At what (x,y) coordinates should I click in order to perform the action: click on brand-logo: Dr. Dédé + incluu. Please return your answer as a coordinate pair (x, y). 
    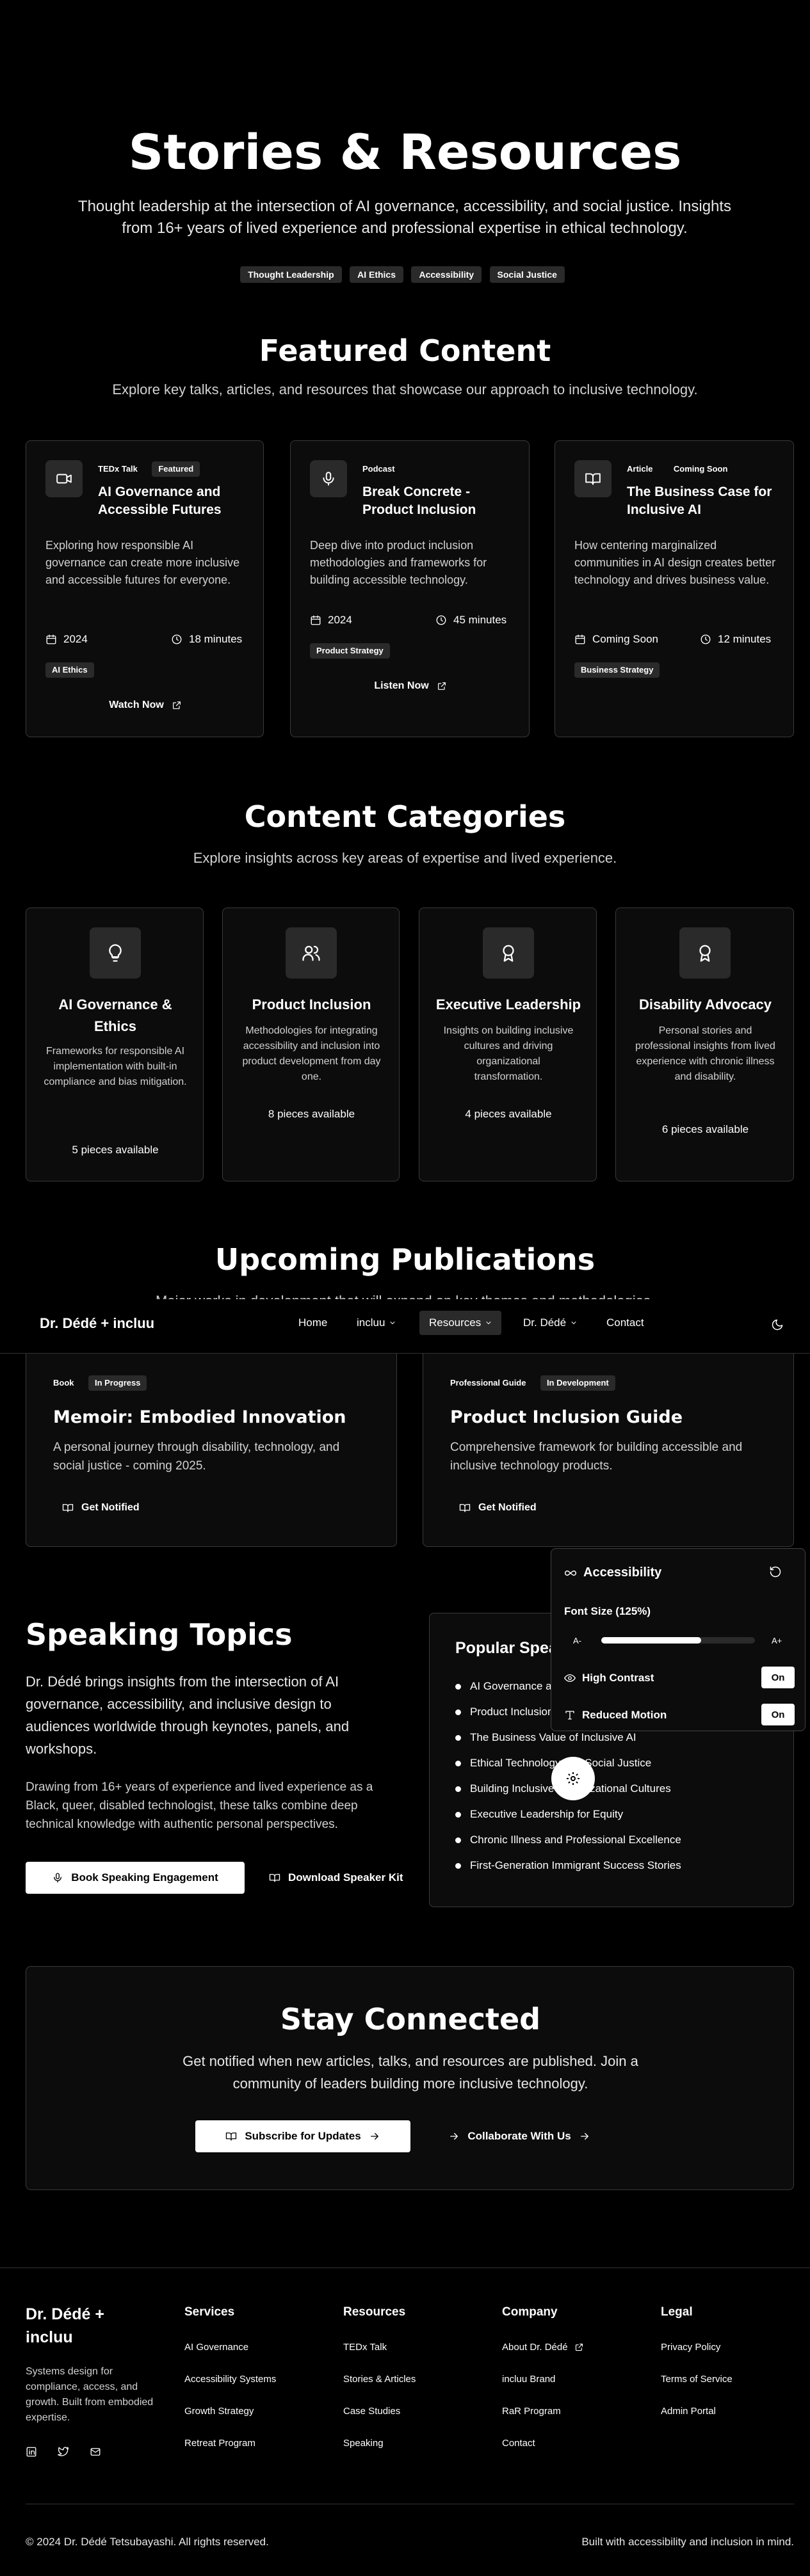
    Looking at the image, I should click on (97, 1323).